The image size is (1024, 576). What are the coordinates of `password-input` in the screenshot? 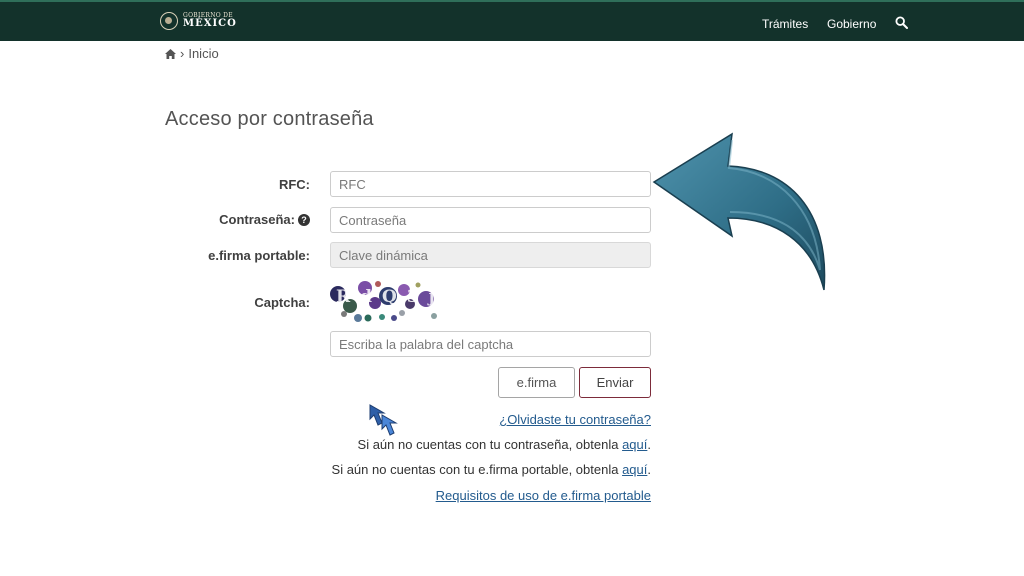 It's located at (490, 220).